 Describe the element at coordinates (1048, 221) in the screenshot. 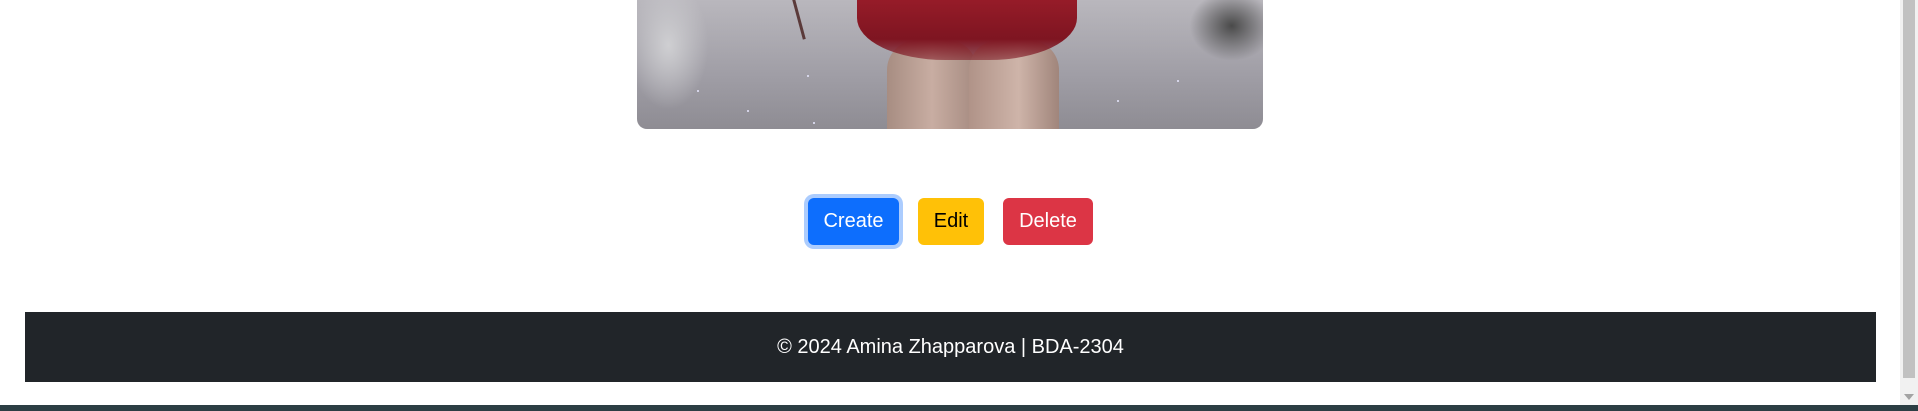

I see `delete-button: Delete` at that location.